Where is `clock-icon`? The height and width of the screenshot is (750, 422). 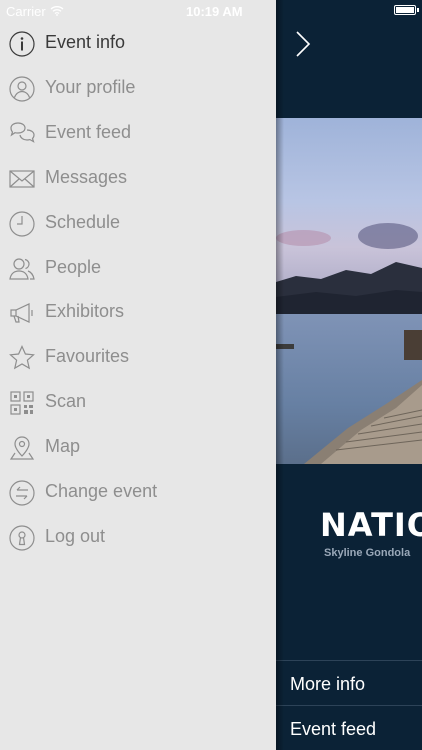
clock-icon is located at coordinates (22, 224).